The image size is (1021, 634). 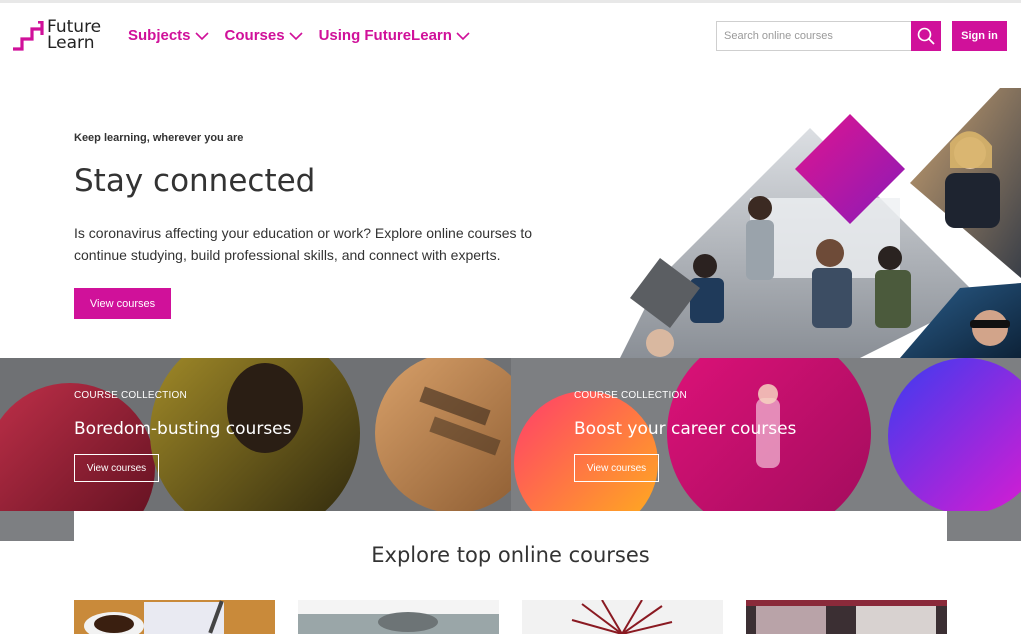 I want to click on nav-subjects-label: Subjects, so click(x=159, y=35).